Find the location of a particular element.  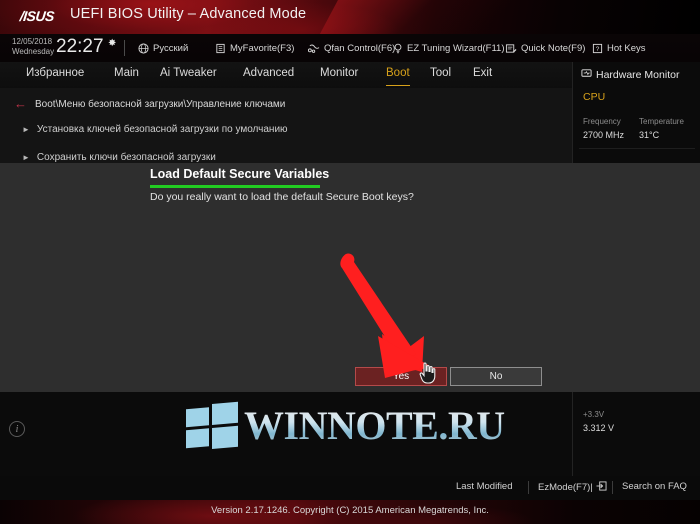

toolbar-item-qfan: Qfan Control(F6) is located at coordinates (351, 48).